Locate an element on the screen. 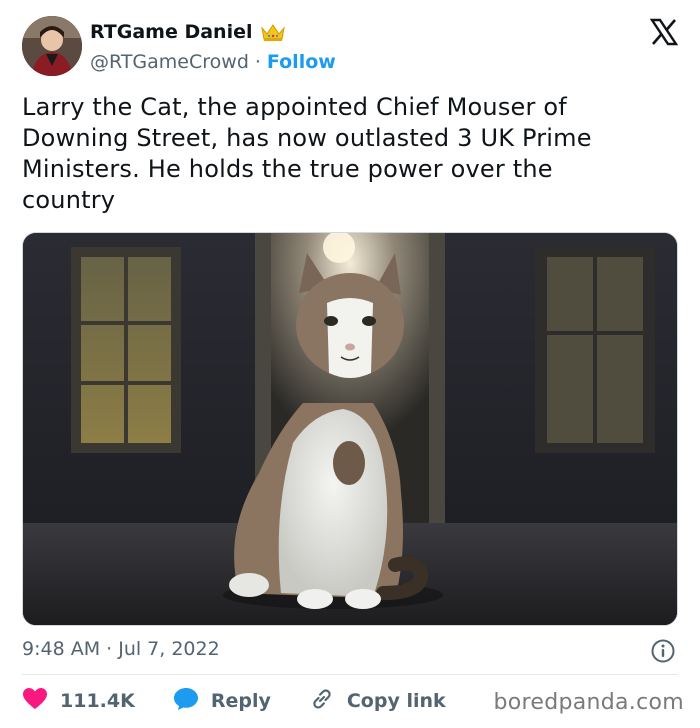 This screenshot has height=728, width=700. like-button: 111.4K is located at coordinates (78, 701).